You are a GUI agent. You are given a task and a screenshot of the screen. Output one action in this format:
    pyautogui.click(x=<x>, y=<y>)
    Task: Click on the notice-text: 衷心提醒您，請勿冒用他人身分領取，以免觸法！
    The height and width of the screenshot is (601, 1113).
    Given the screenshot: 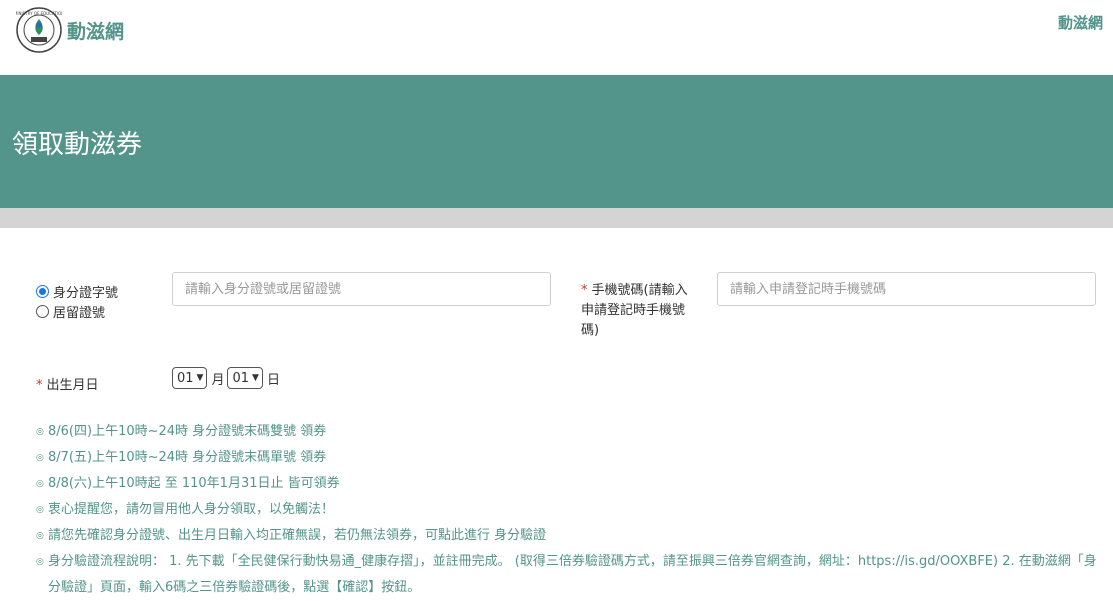 What is the action you would take?
    pyautogui.click(x=191, y=509)
    